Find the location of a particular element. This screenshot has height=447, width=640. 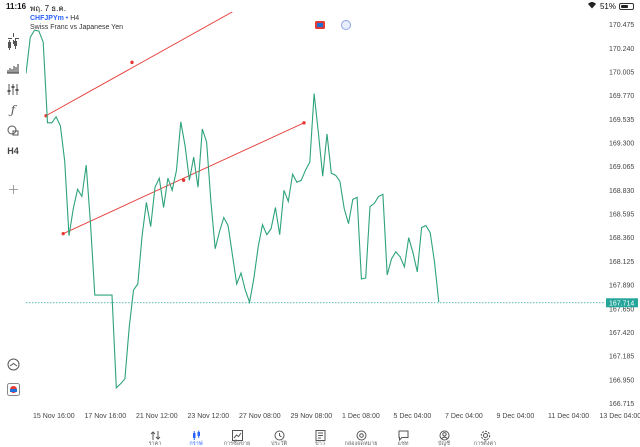

time-tick-label: 17 Nov 16:00 is located at coordinates (106, 416).